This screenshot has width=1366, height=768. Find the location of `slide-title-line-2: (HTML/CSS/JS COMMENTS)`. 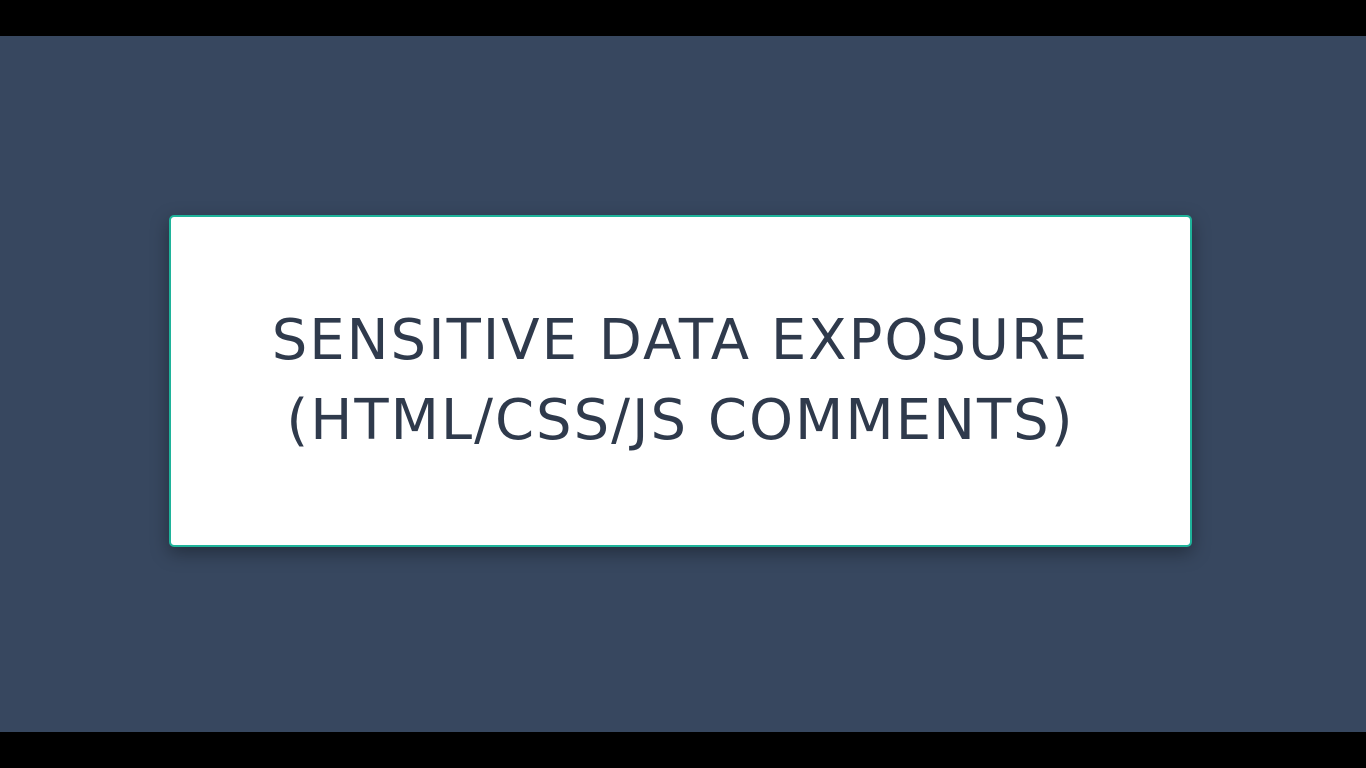

slide-title-line-2: (HTML/CSS/JS COMMENTS) is located at coordinates (680, 420).